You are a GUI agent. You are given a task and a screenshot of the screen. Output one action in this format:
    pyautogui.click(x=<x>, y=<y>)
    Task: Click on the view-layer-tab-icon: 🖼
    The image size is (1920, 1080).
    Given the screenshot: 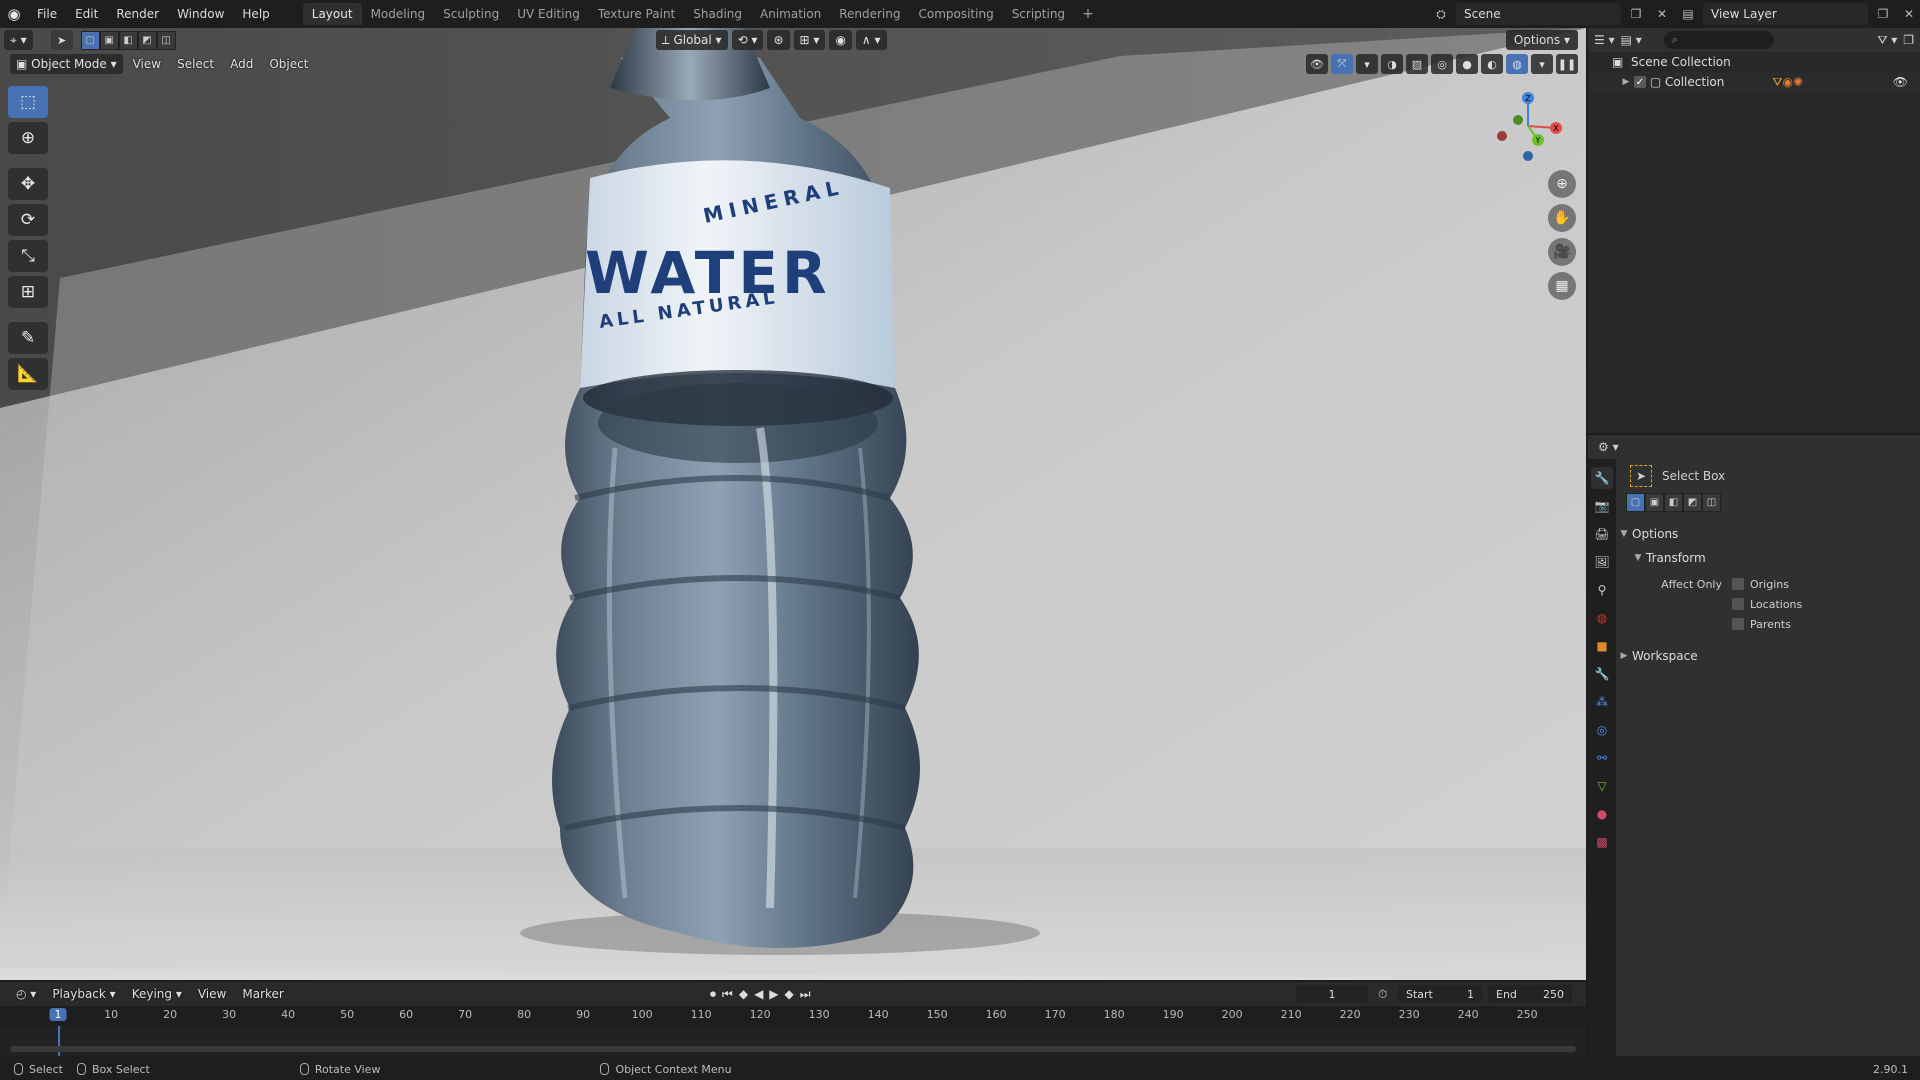 What is the action you would take?
    pyautogui.click(x=1602, y=562)
    